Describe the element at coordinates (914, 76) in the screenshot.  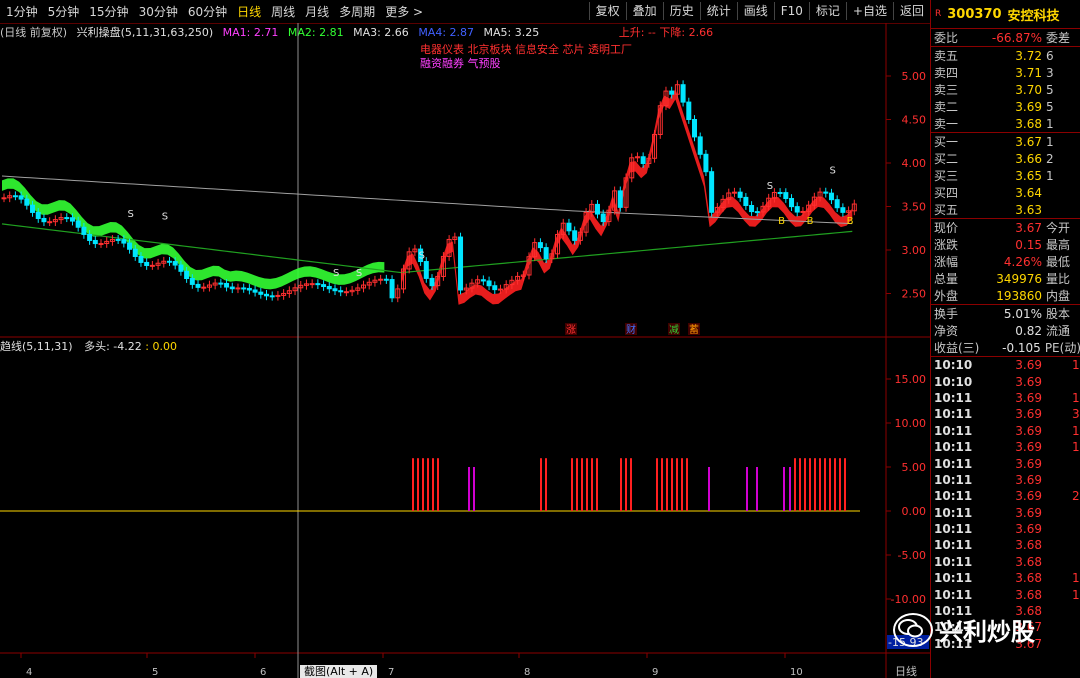
I see `y-tick-label: 5.00` at that location.